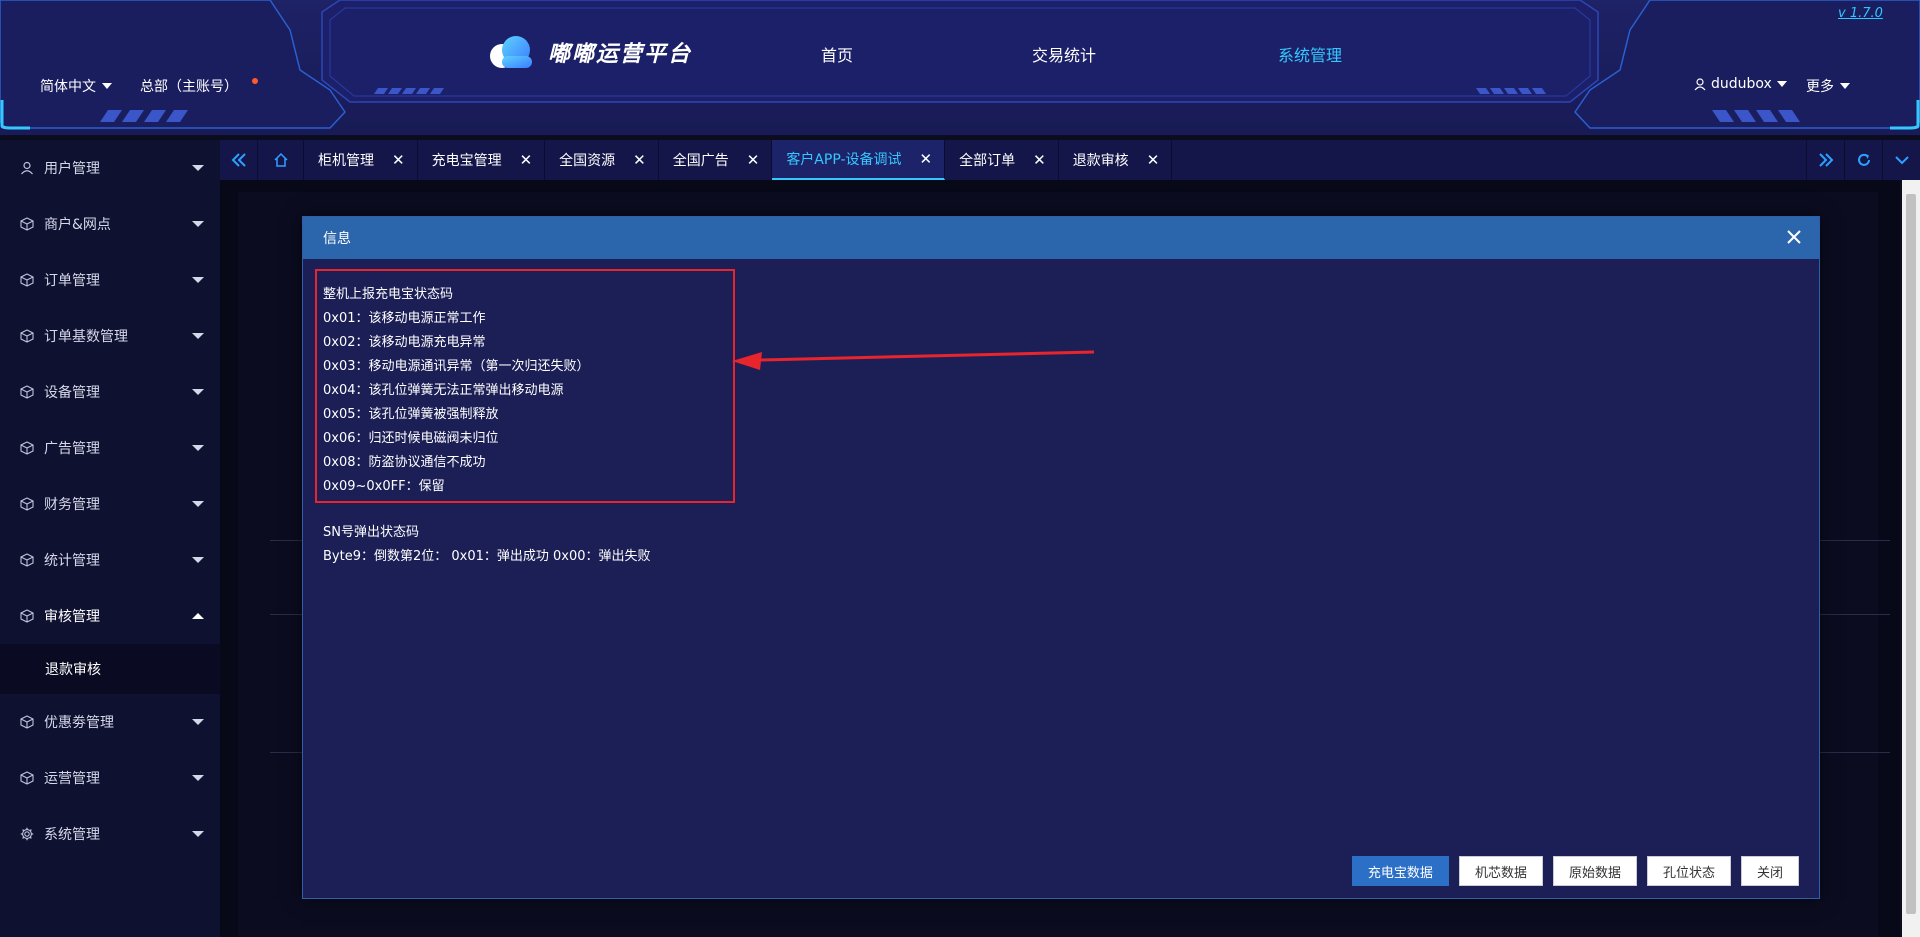 The width and height of the screenshot is (1920, 937). Describe the element at coordinates (1820, 87) in the screenshot. I see `more-label: 更多` at that location.